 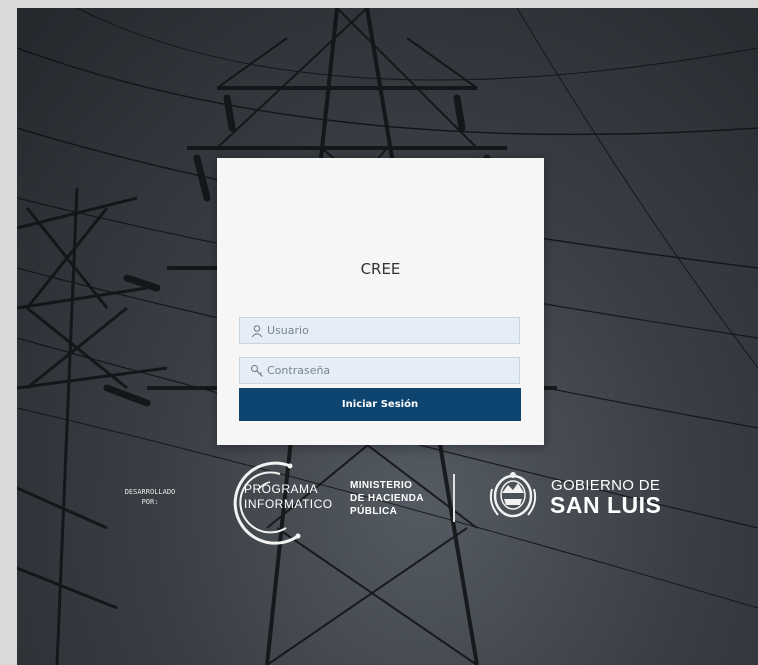 What do you see at coordinates (380, 269) in the screenshot?
I see `app-title: CREE` at bounding box center [380, 269].